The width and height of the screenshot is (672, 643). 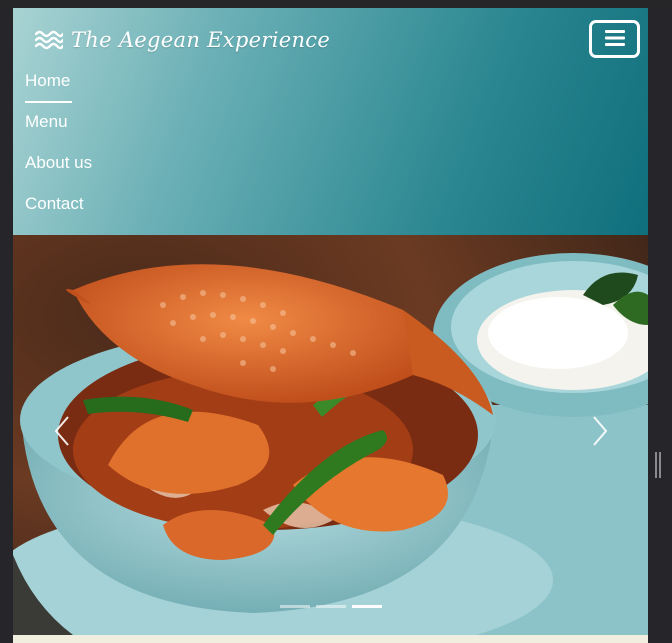 What do you see at coordinates (54, 204) in the screenshot?
I see `nav-link-contact: Contact` at bounding box center [54, 204].